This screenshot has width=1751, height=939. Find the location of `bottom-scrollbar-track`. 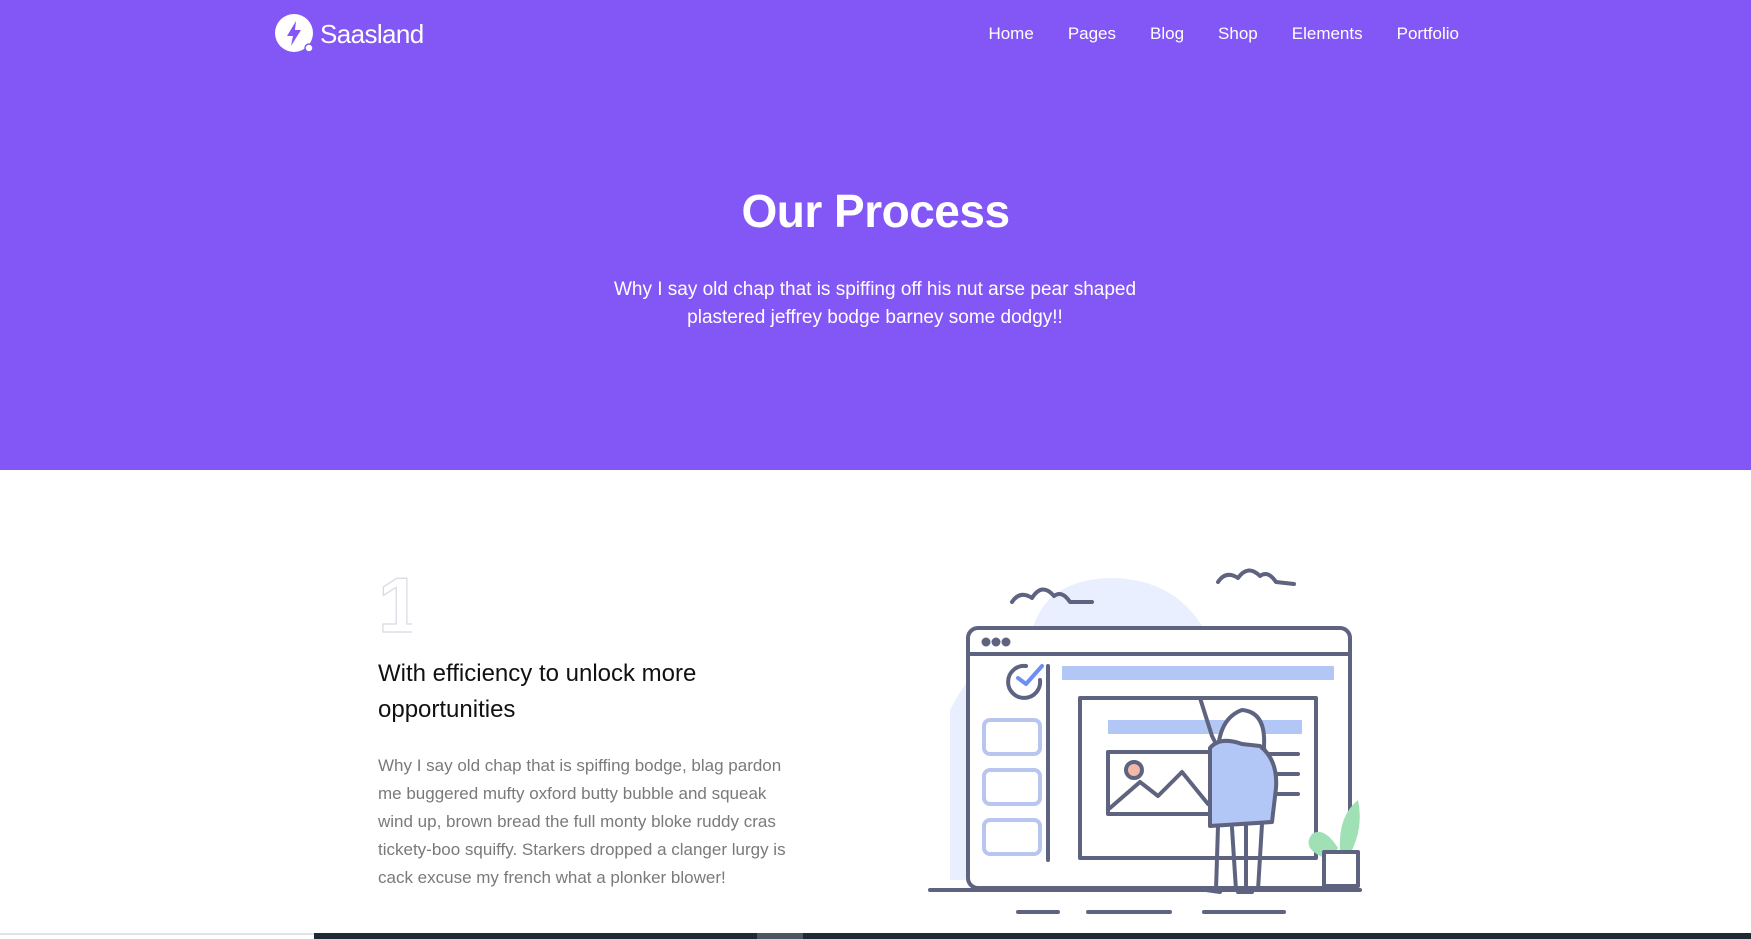

bottom-scrollbar-track is located at coordinates (1032, 936).